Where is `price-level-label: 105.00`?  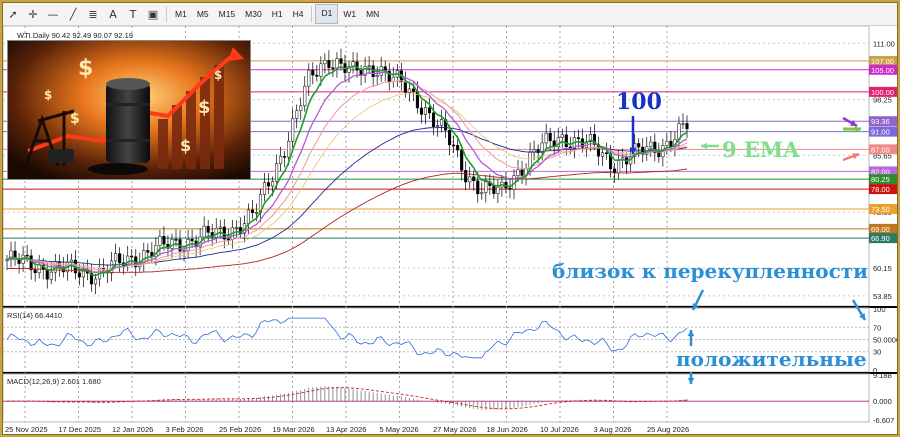 price-level-label: 105.00 is located at coordinates (882, 70).